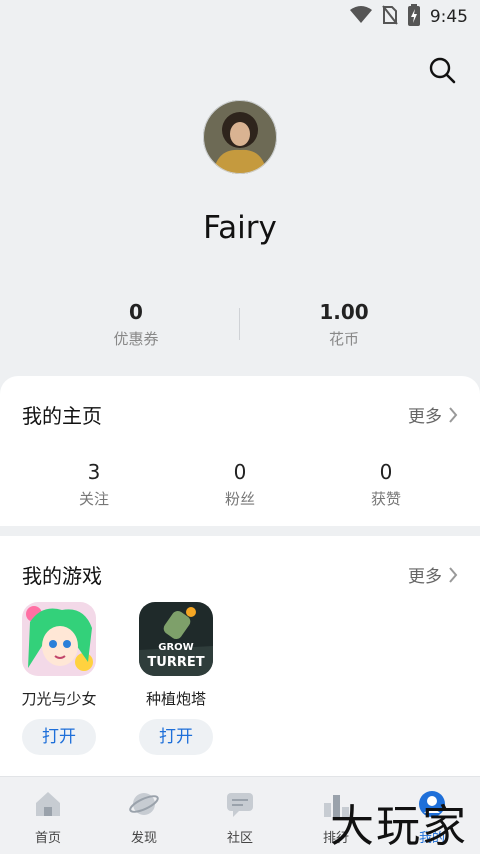 The height and width of the screenshot is (854, 480). What do you see at coordinates (59, 639) in the screenshot?
I see `game-icon-blade-girl` at bounding box center [59, 639].